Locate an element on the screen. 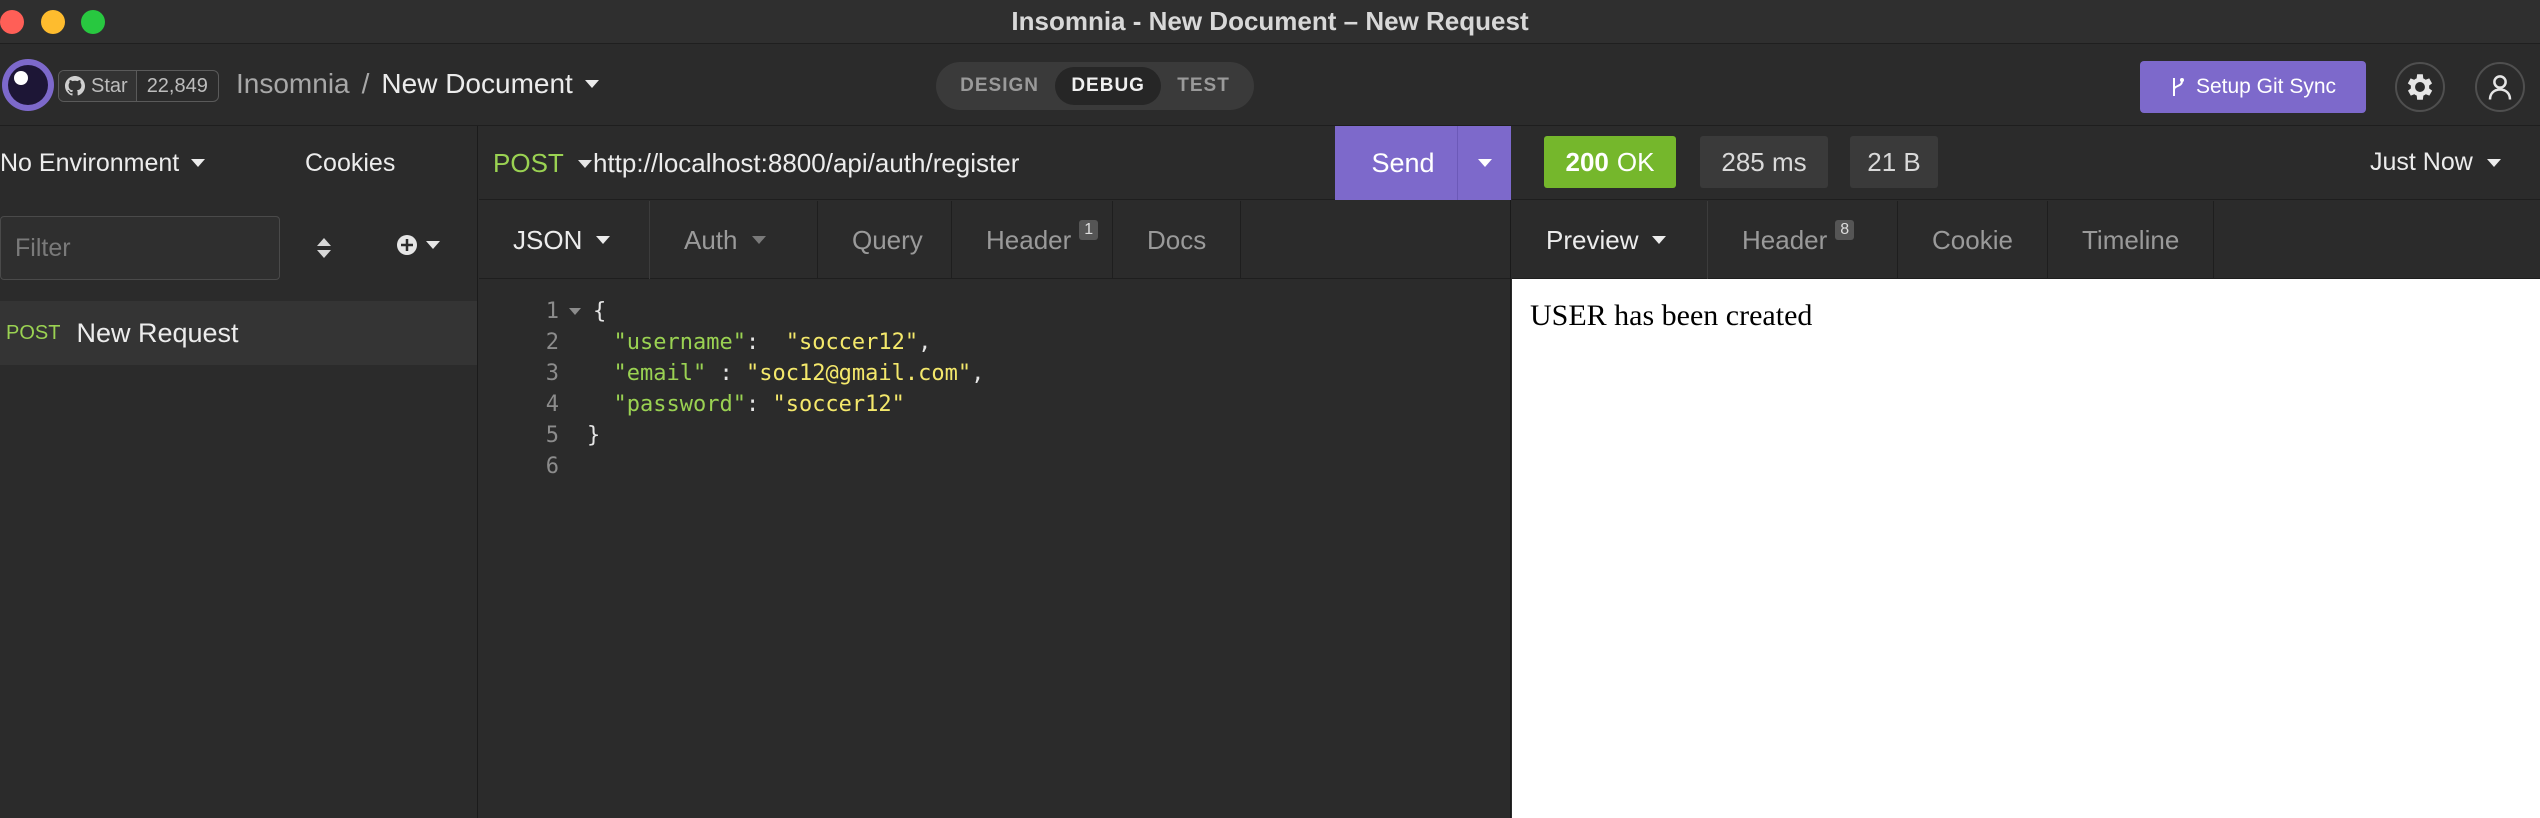  github-star-button: Star 22,849 is located at coordinates (138, 86).